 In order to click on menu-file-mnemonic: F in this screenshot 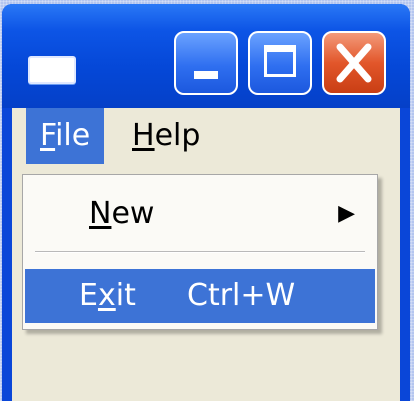, I will do `click(48, 135)`.